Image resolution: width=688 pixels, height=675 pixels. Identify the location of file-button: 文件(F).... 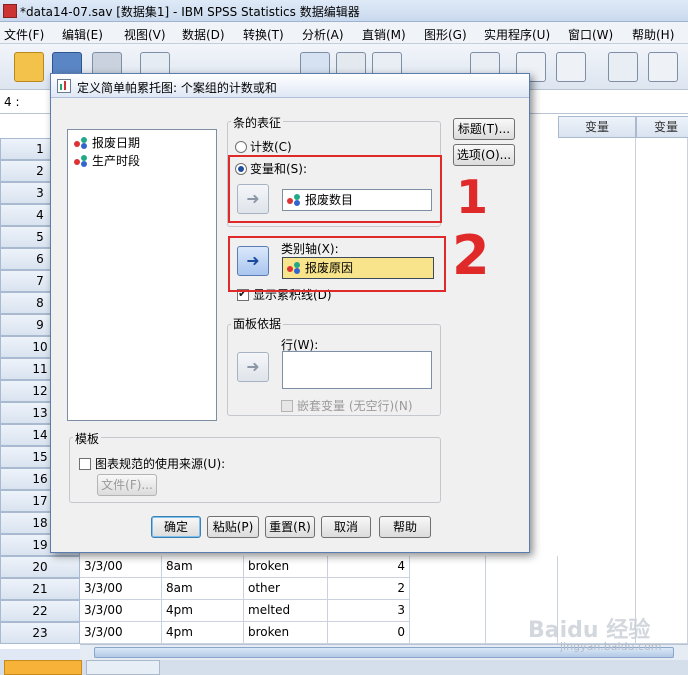
(127, 485).